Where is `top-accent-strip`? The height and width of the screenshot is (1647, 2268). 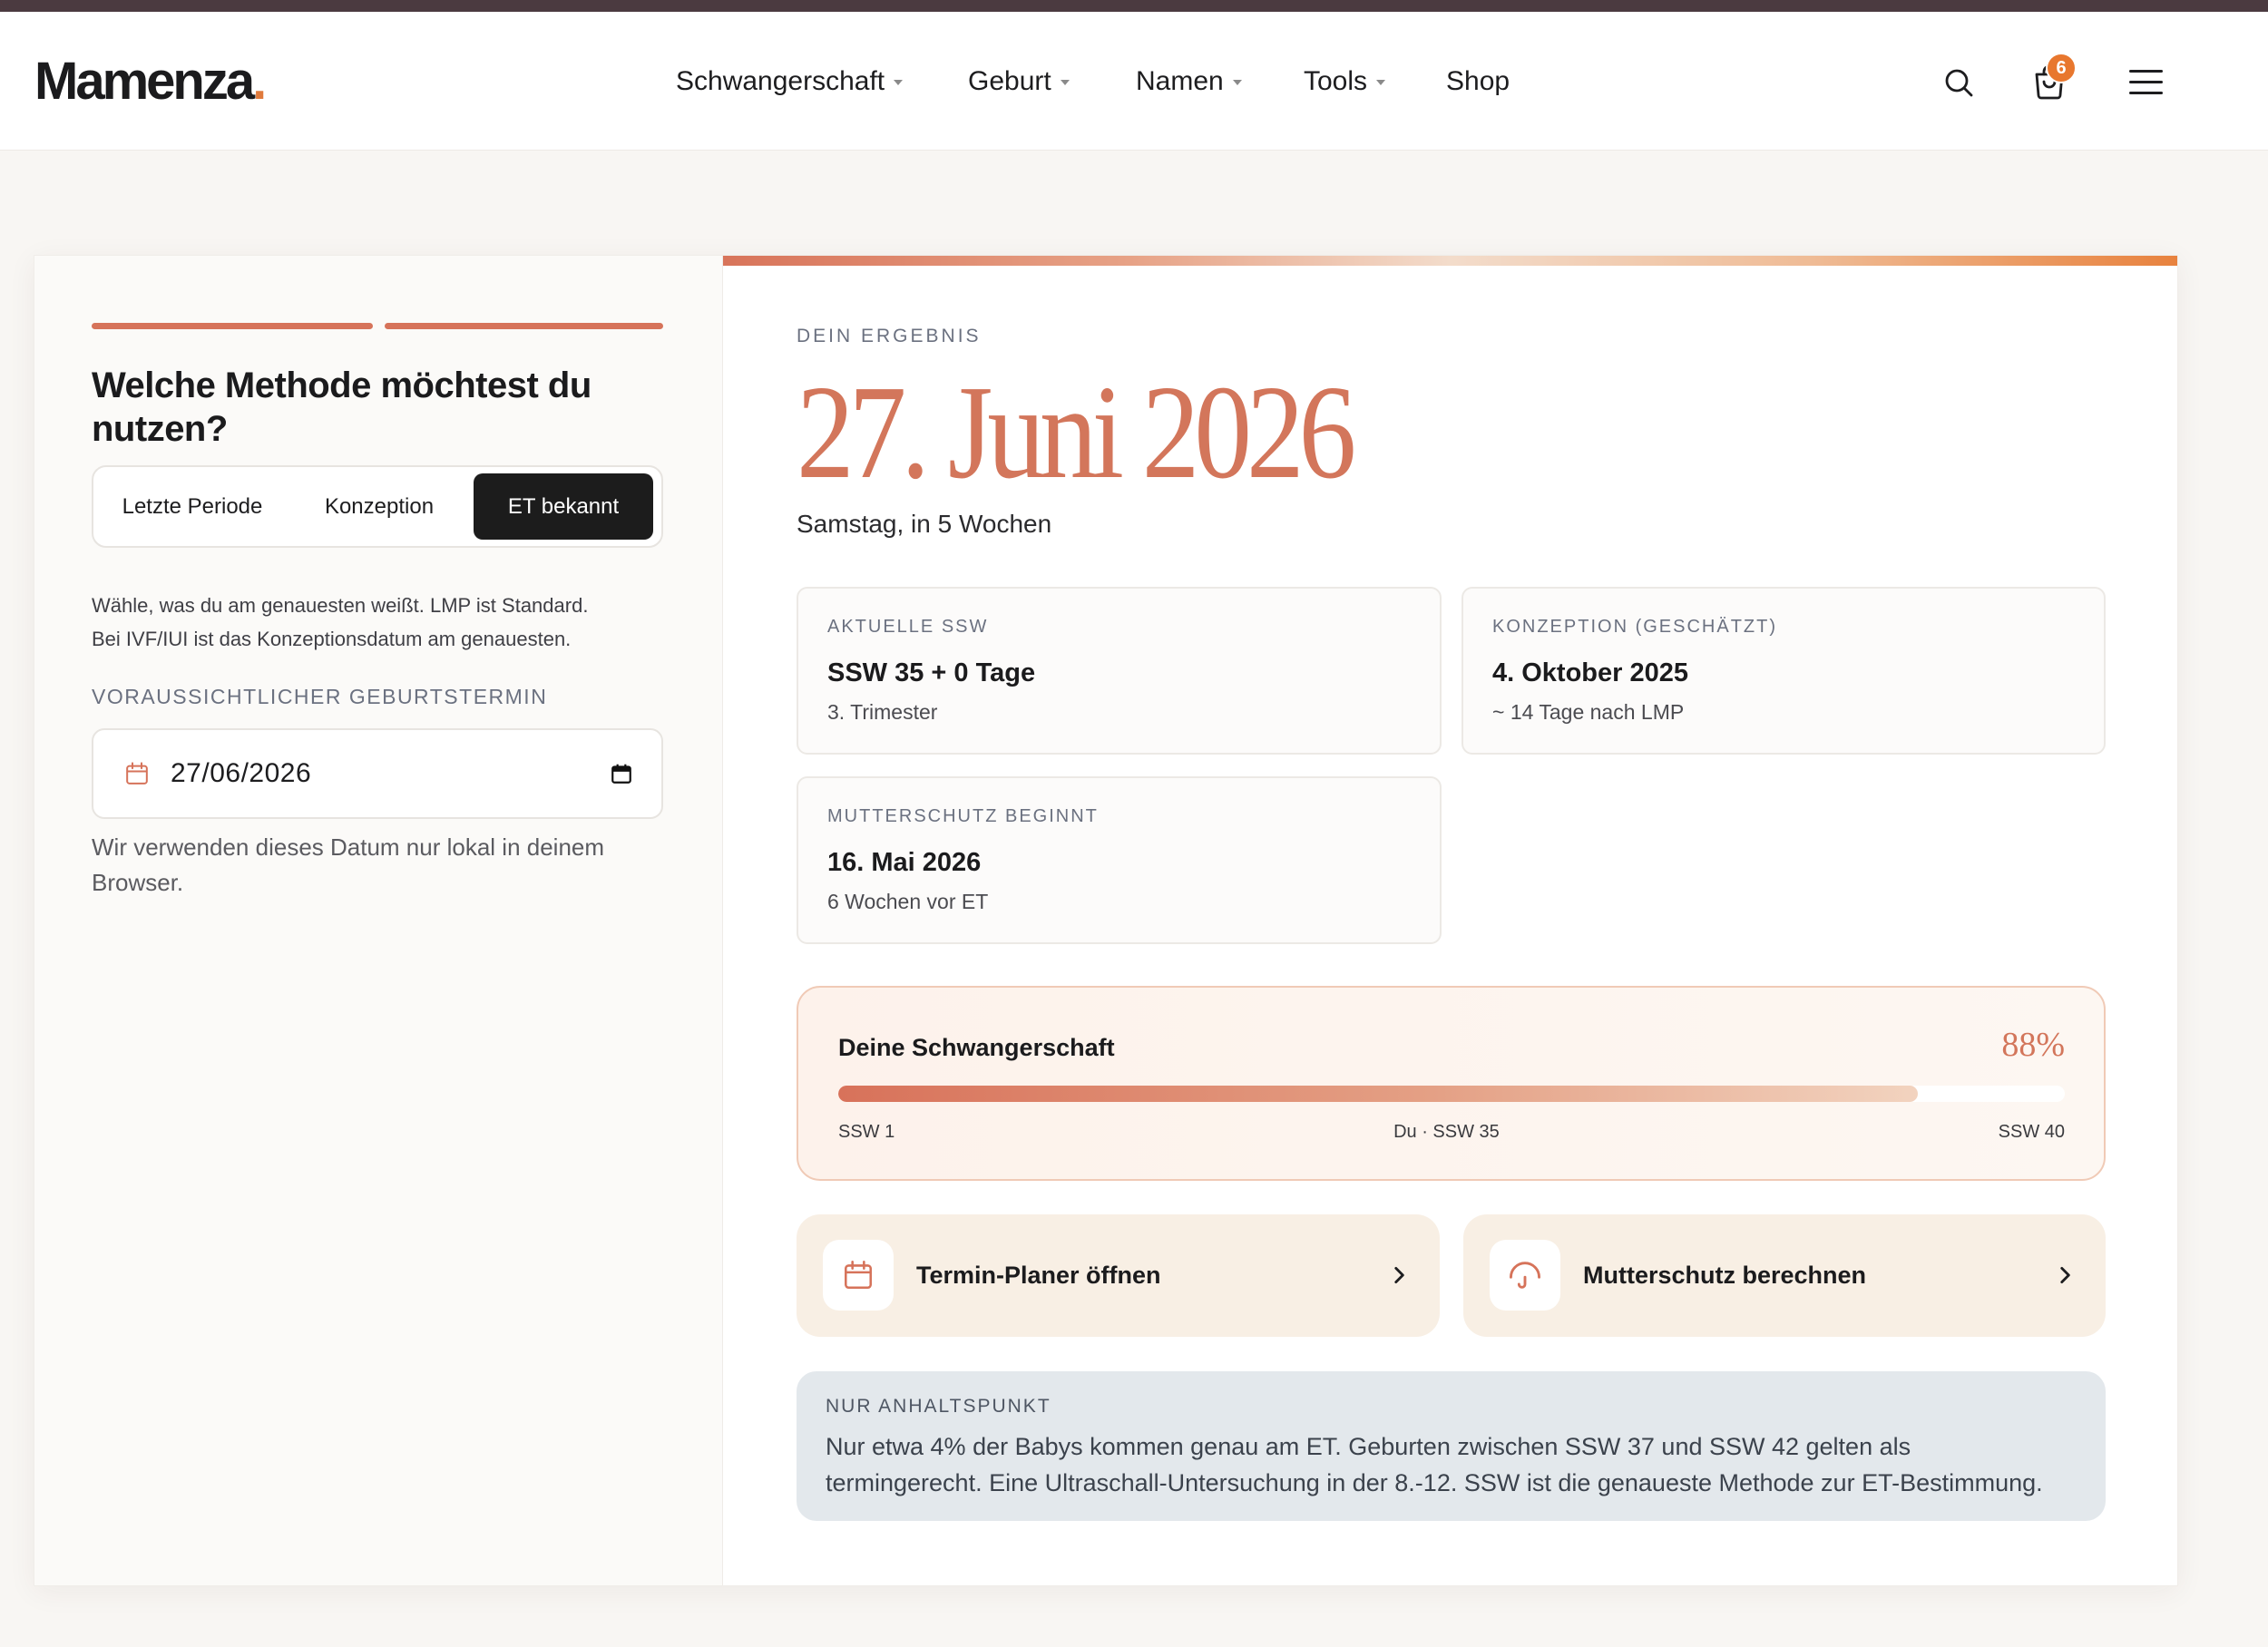 top-accent-strip is located at coordinates (1134, 6).